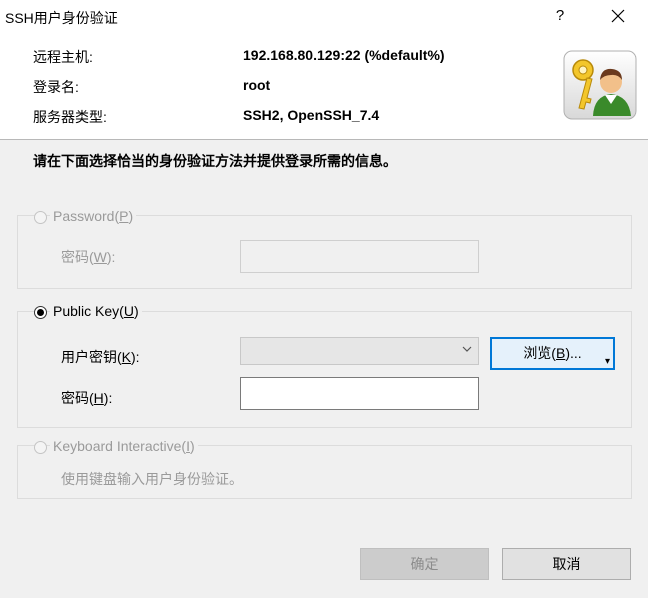 This screenshot has width=648, height=598. Describe the element at coordinates (215, 161) in the screenshot. I see `instruction-text: 请在下面选择恰当的身份验证方法并提供登录所需的信息。` at that location.